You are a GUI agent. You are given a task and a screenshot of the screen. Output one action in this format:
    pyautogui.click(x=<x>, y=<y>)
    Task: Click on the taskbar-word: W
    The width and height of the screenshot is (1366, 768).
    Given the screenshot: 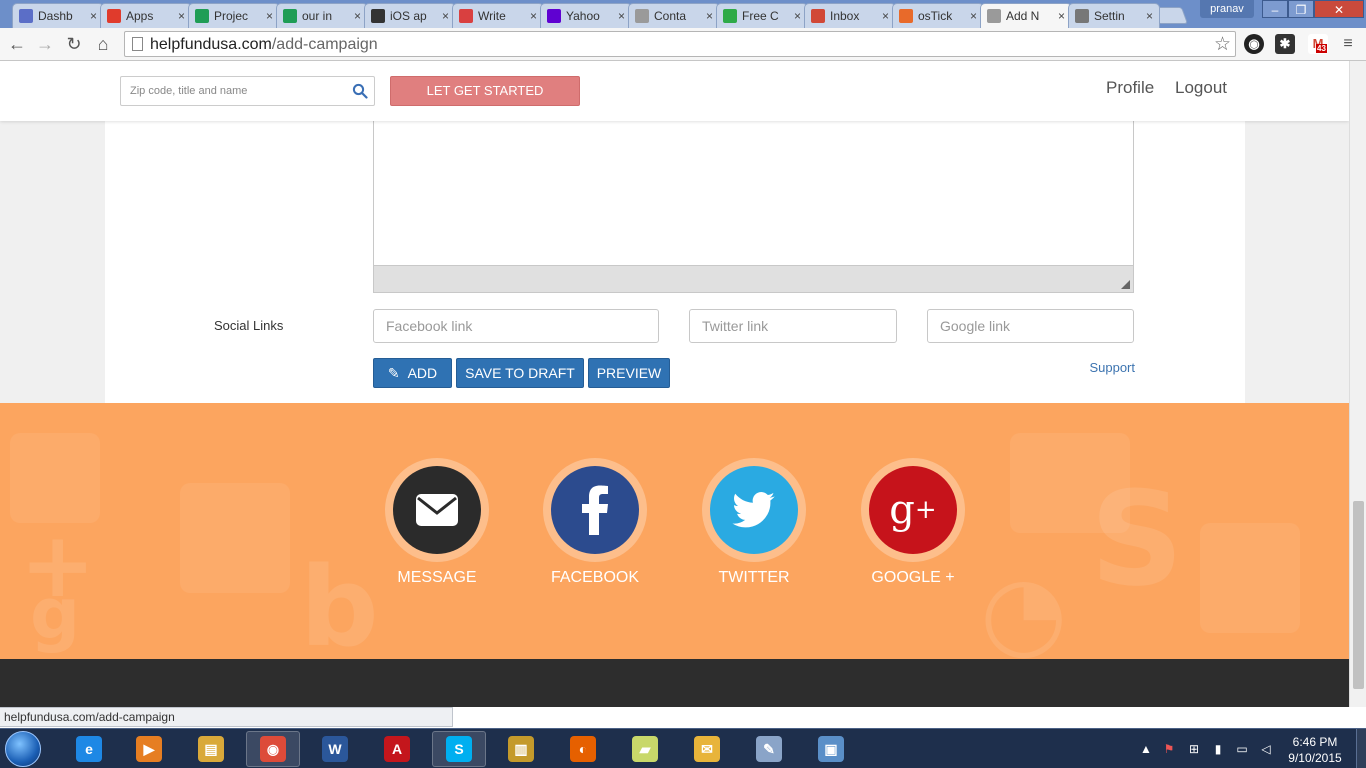 What is the action you would take?
    pyautogui.click(x=335, y=749)
    